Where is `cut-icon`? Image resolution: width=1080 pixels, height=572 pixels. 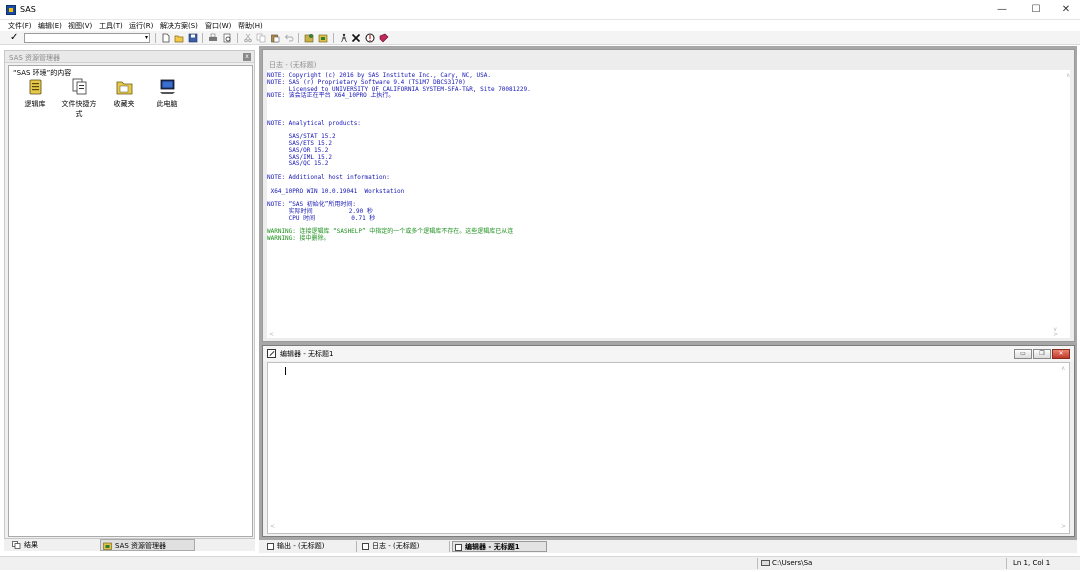
cut-icon is located at coordinates (248, 38).